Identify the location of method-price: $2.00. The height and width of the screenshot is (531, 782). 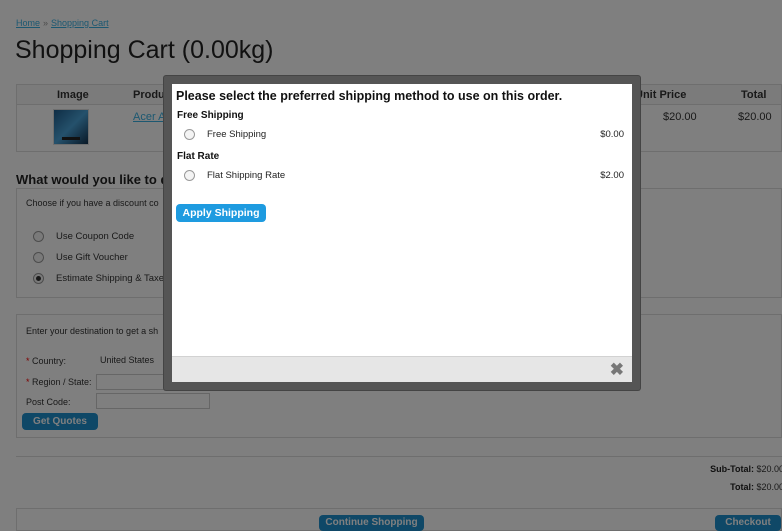
(612, 175).